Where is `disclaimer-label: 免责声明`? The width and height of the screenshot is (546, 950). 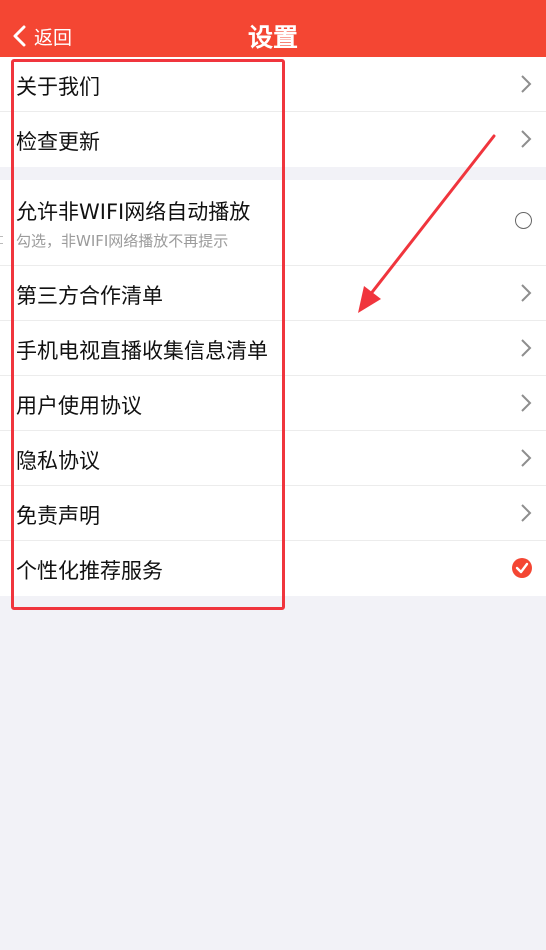
disclaimer-label: 免责声明 is located at coordinates (58, 516).